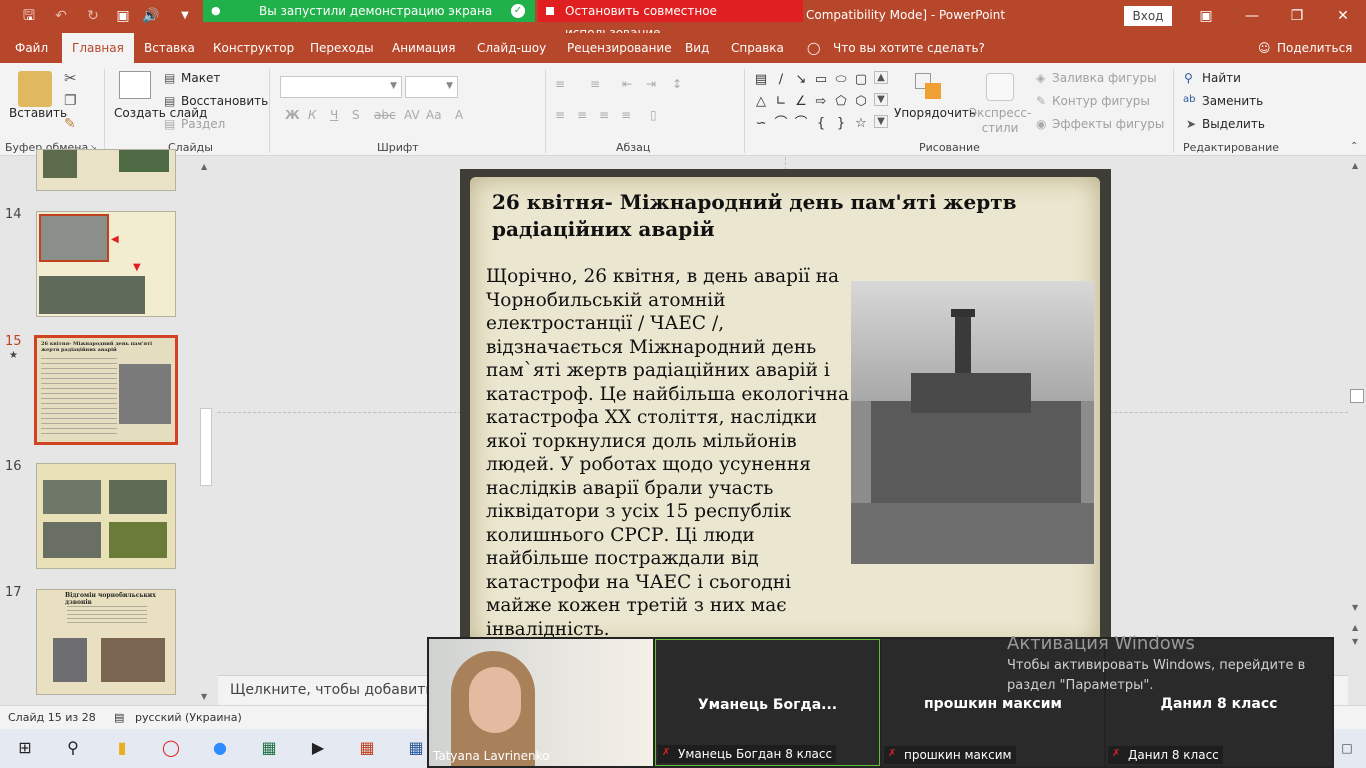  I want to click on file-explorer-icon: ▮, so click(122, 748).